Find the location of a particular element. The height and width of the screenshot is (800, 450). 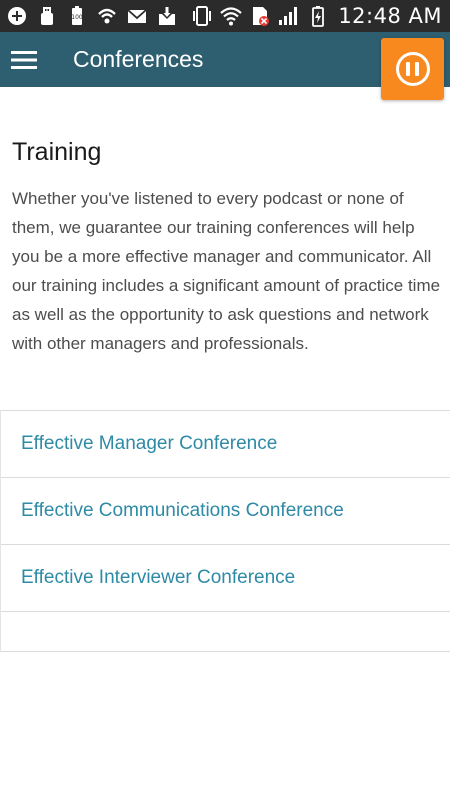

list-empty-row is located at coordinates (225, 631).